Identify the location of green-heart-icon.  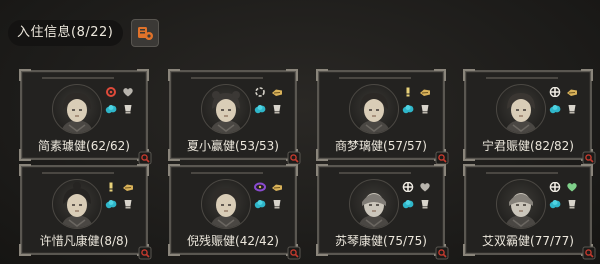
(572, 184).